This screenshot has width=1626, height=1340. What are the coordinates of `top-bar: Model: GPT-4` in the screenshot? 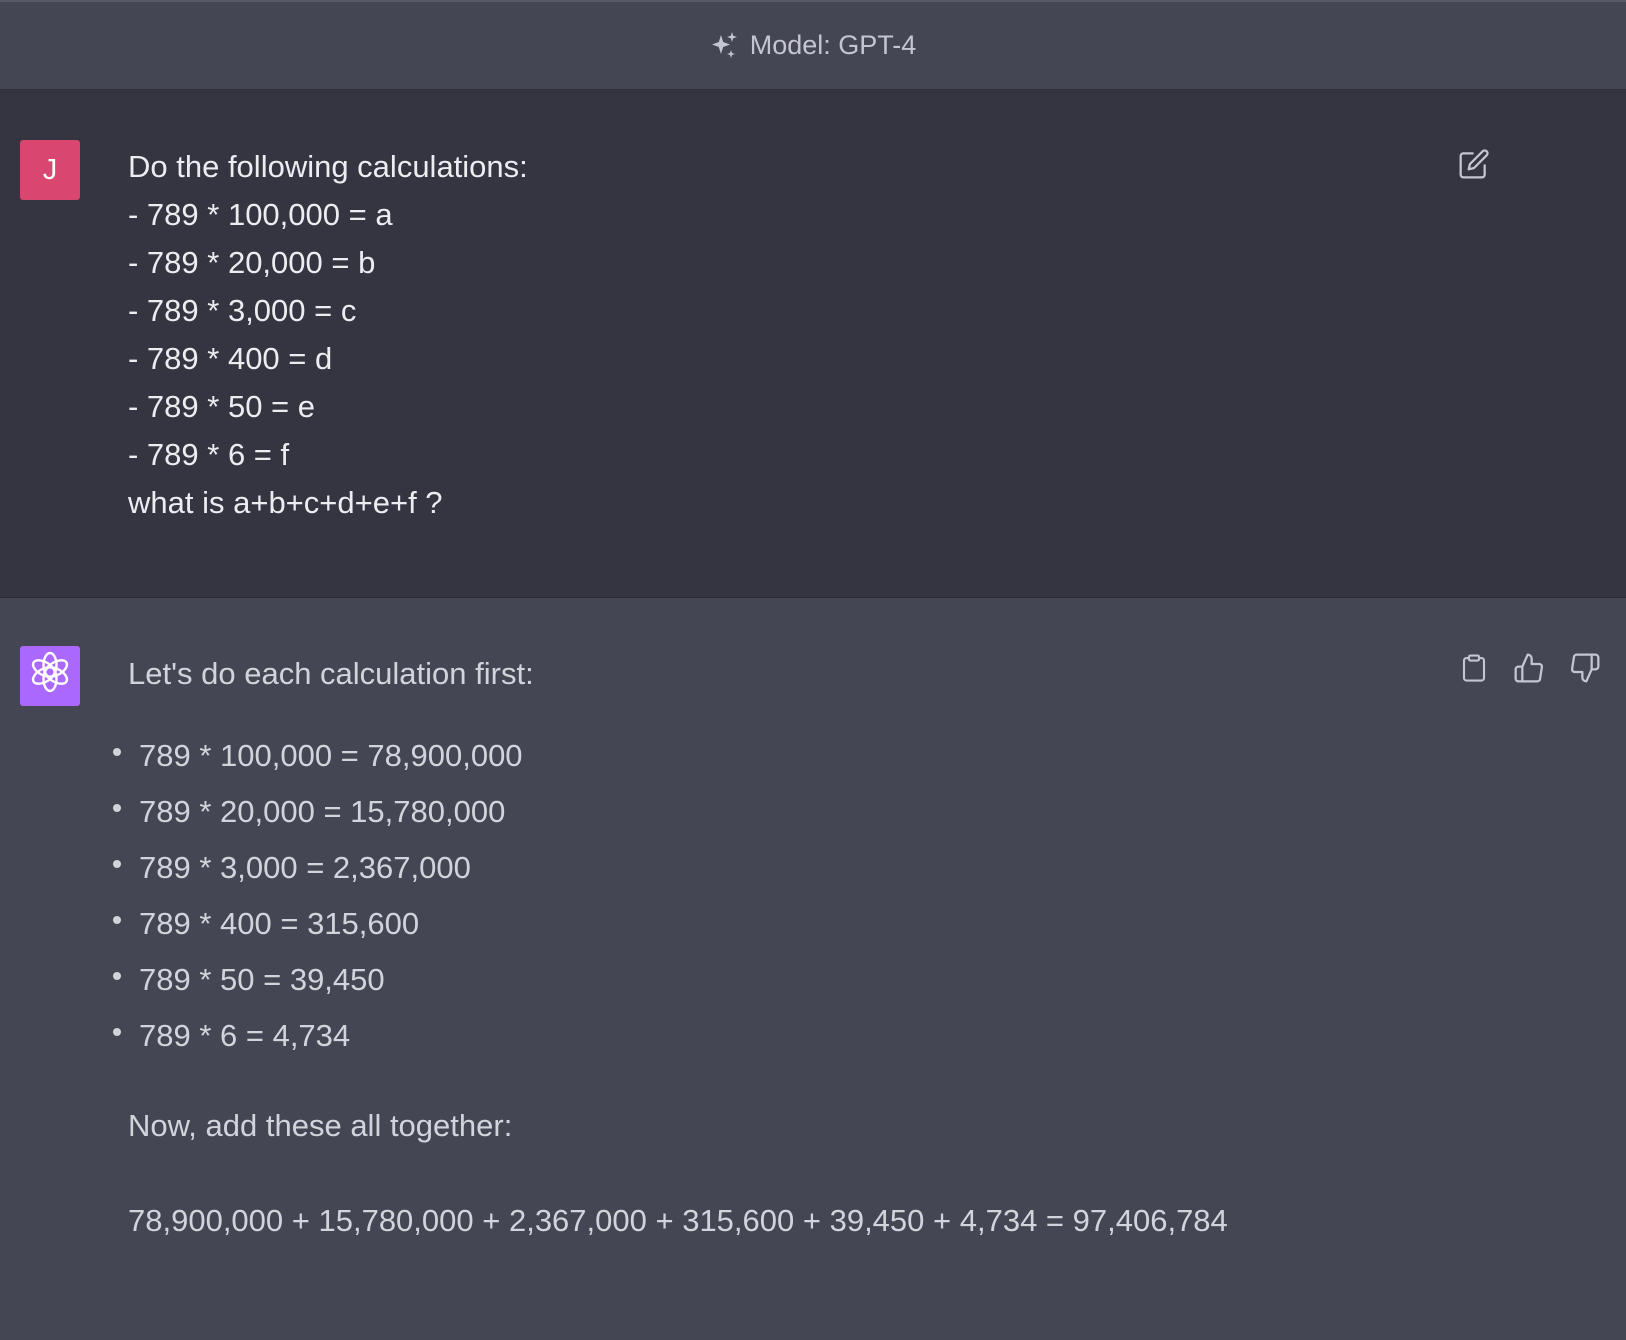 It's located at (813, 45).